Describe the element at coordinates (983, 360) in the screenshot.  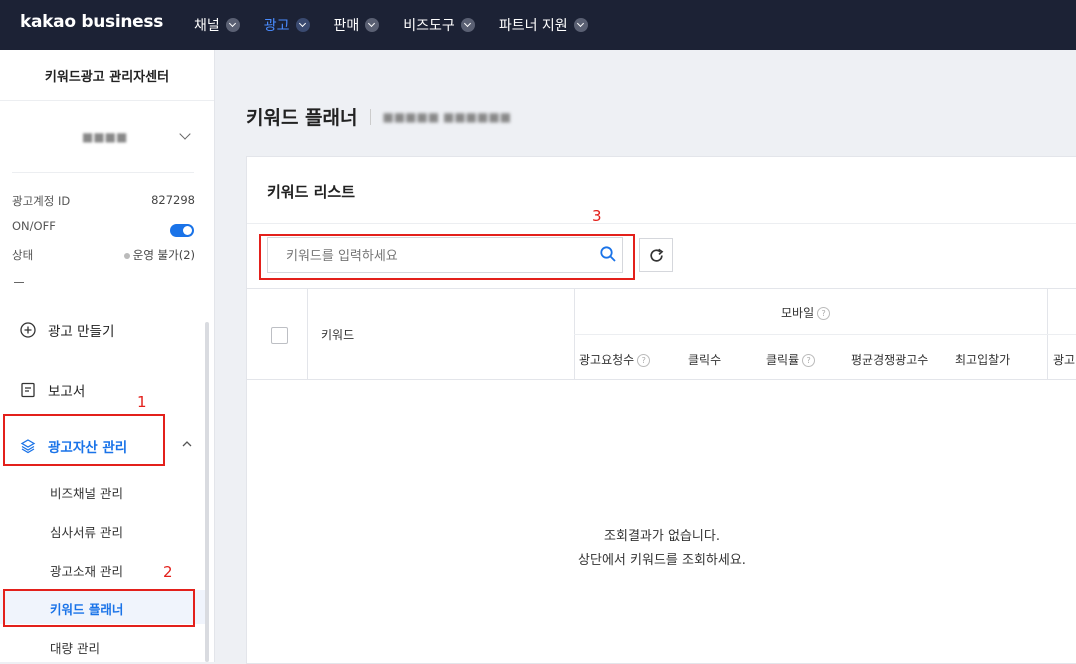
I see `col-max-bid: 최고입찰가` at that location.